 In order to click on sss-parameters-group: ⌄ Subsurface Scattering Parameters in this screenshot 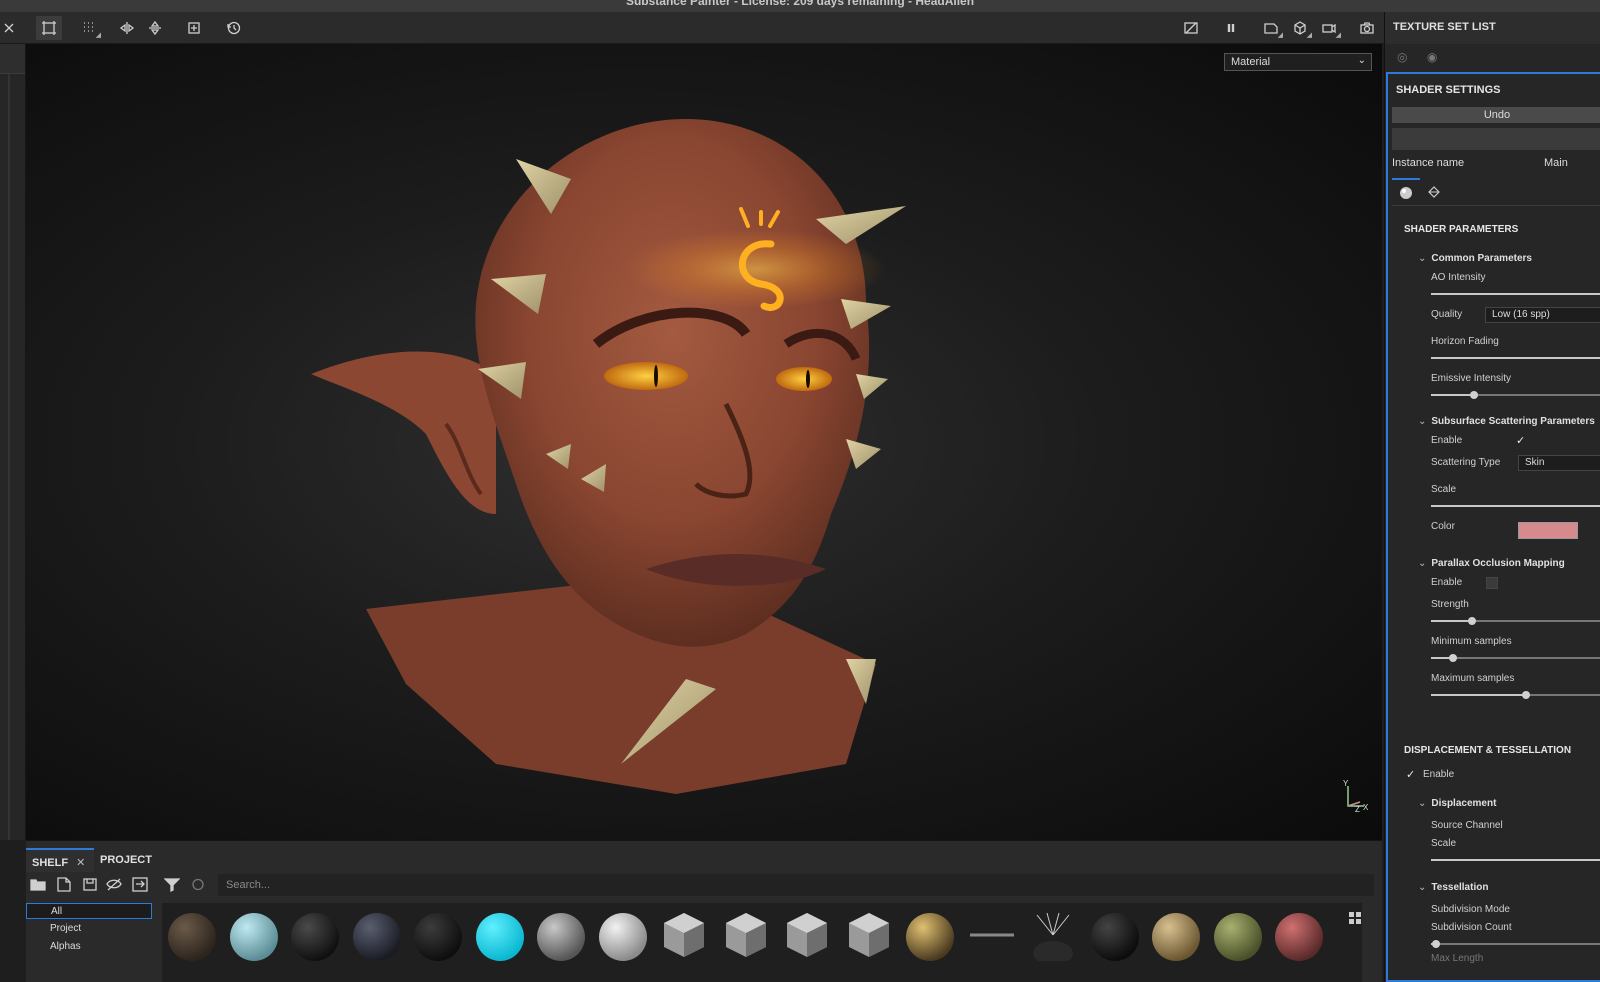, I will do `click(1506, 421)`.